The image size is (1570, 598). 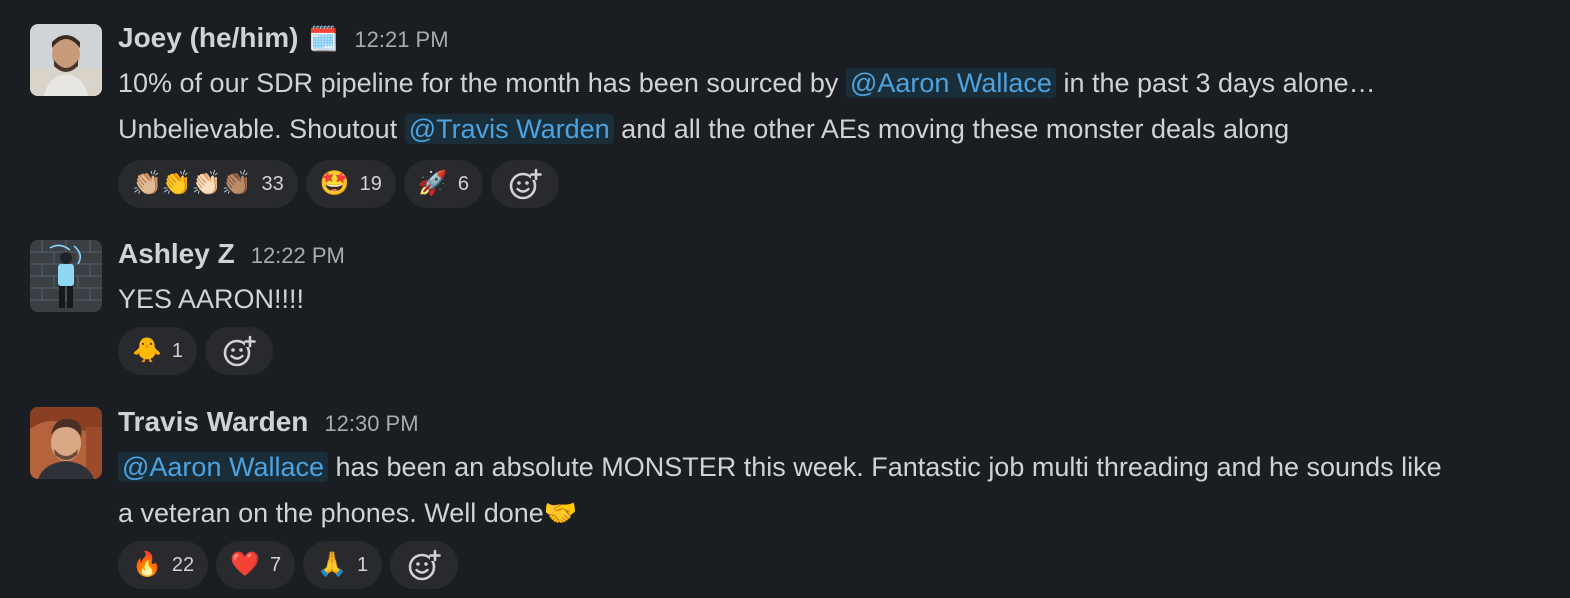 I want to click on reaction-heart: ❤️ 7, so click(x=256, y=565).